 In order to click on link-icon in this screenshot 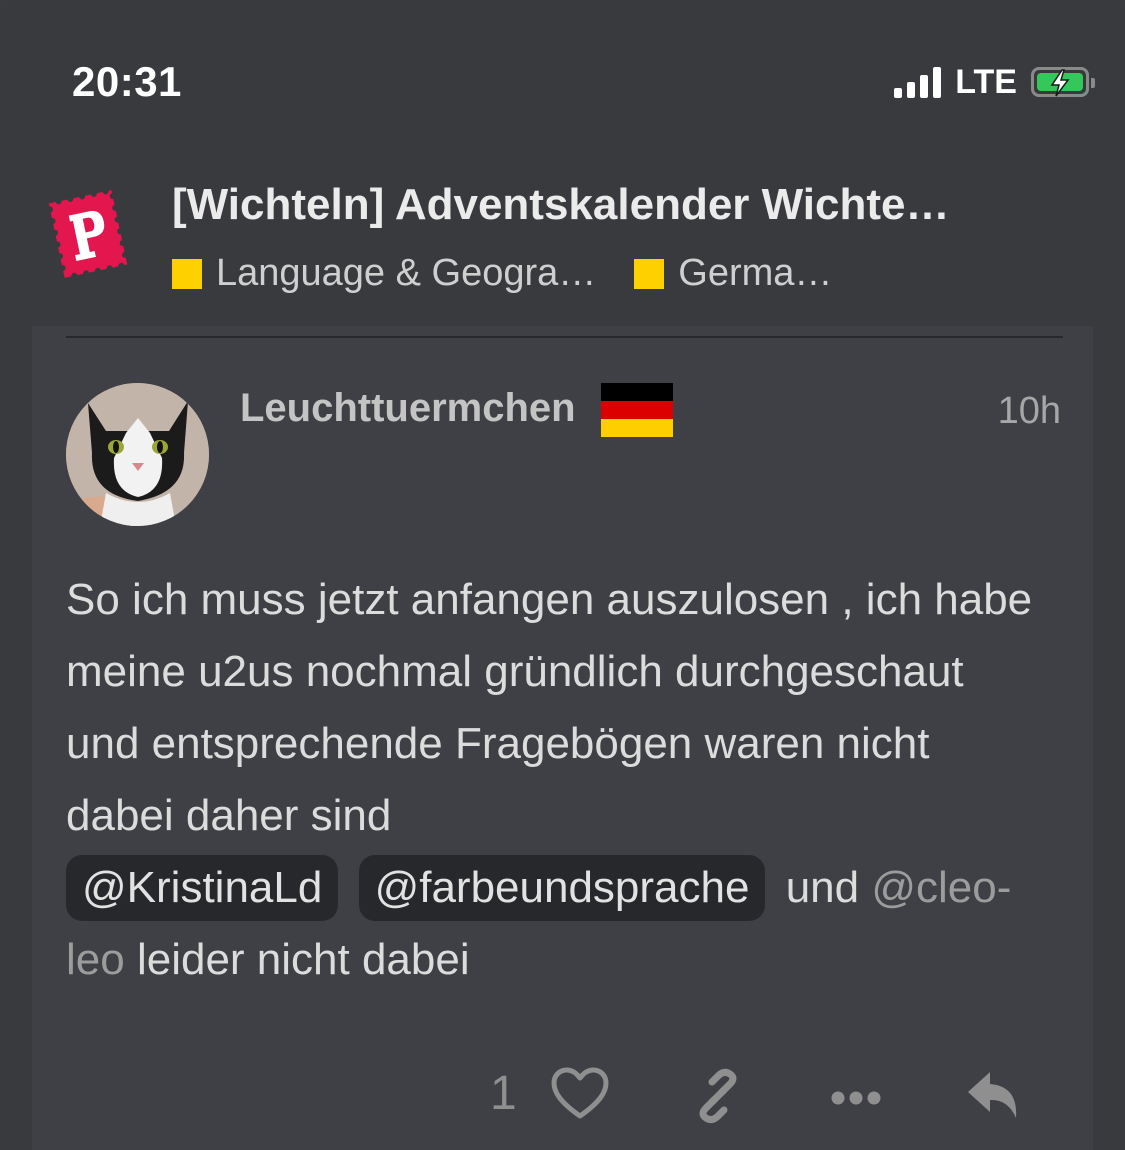, I will do `click(718, 1096)`.